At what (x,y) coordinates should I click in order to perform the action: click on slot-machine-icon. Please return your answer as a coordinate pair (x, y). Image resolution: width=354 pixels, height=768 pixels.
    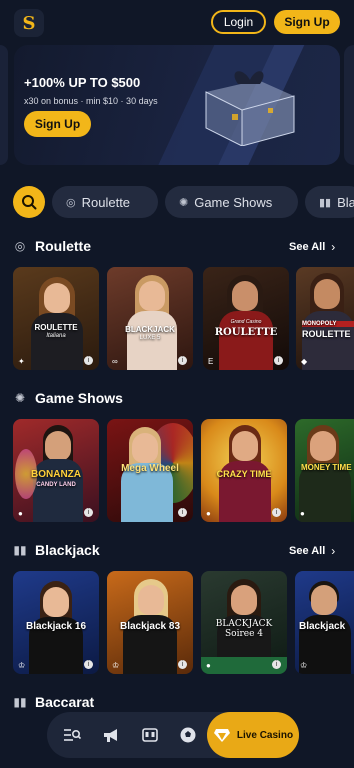
    Looking at the image, I should click on (150, 735).